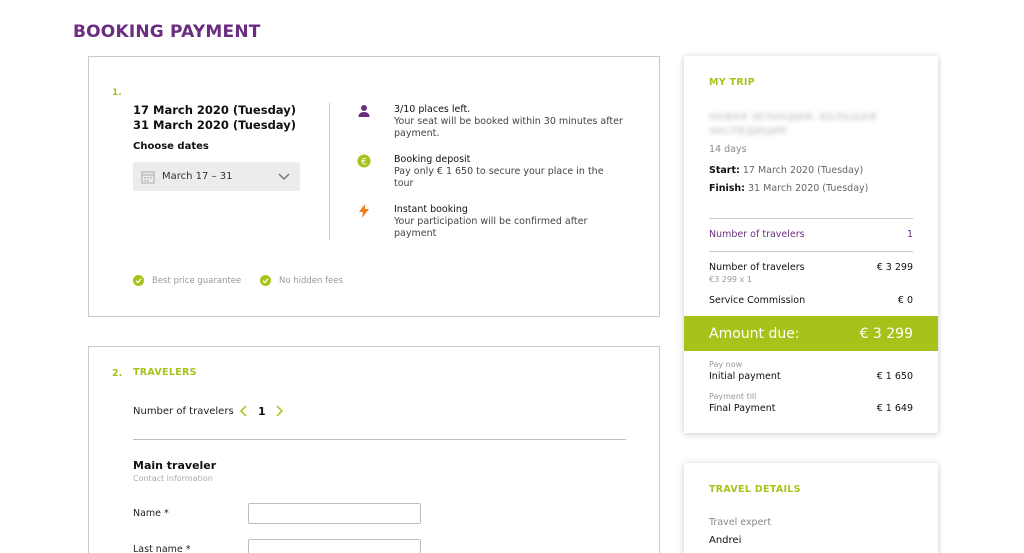  I want to click on name-field, so click(334, 513).